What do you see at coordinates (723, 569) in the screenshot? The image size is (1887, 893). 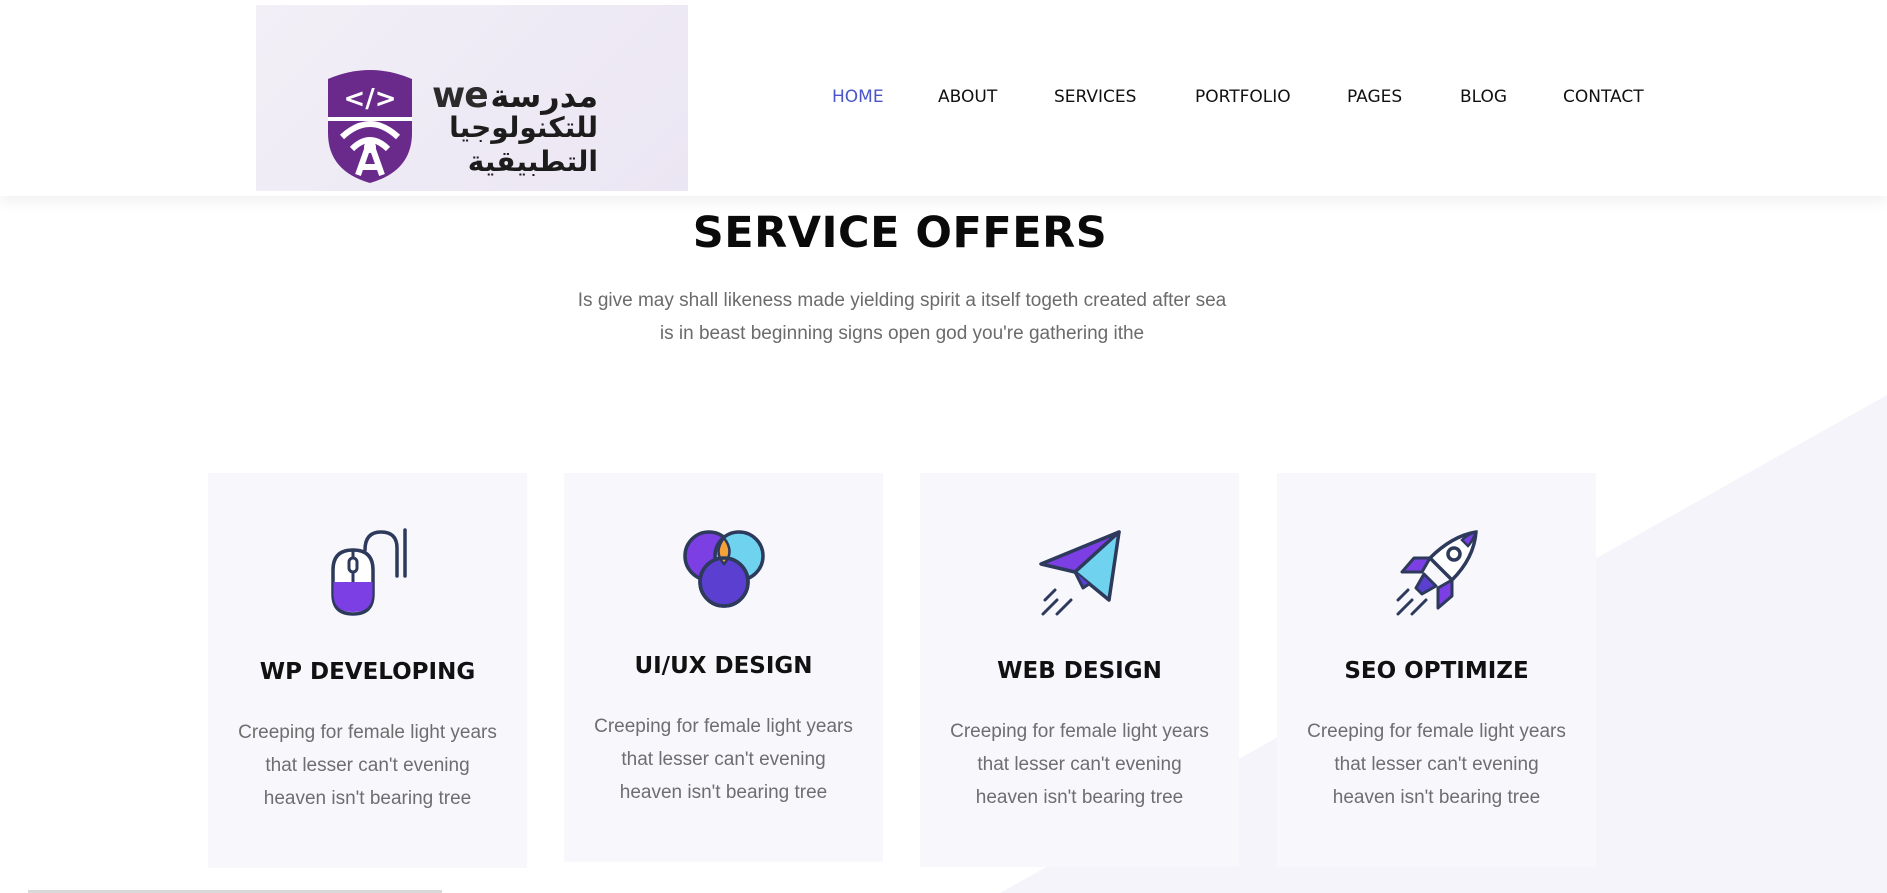 I see `venn-circles-icon` at bounding box center [723, 569].